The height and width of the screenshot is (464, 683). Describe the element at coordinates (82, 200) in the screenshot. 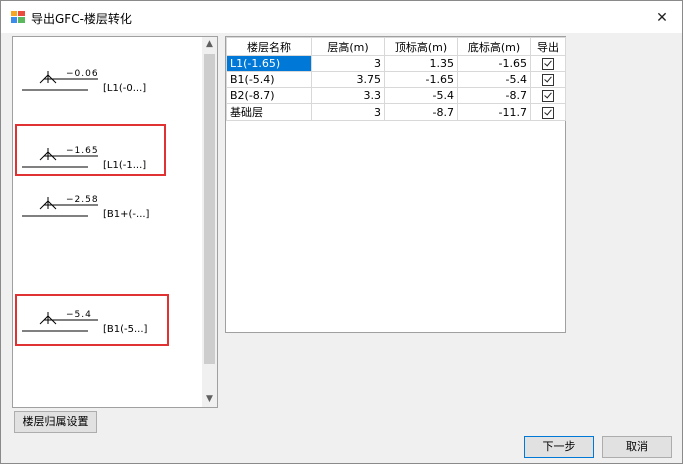

I see `elevation-value: −2.58` at that location.